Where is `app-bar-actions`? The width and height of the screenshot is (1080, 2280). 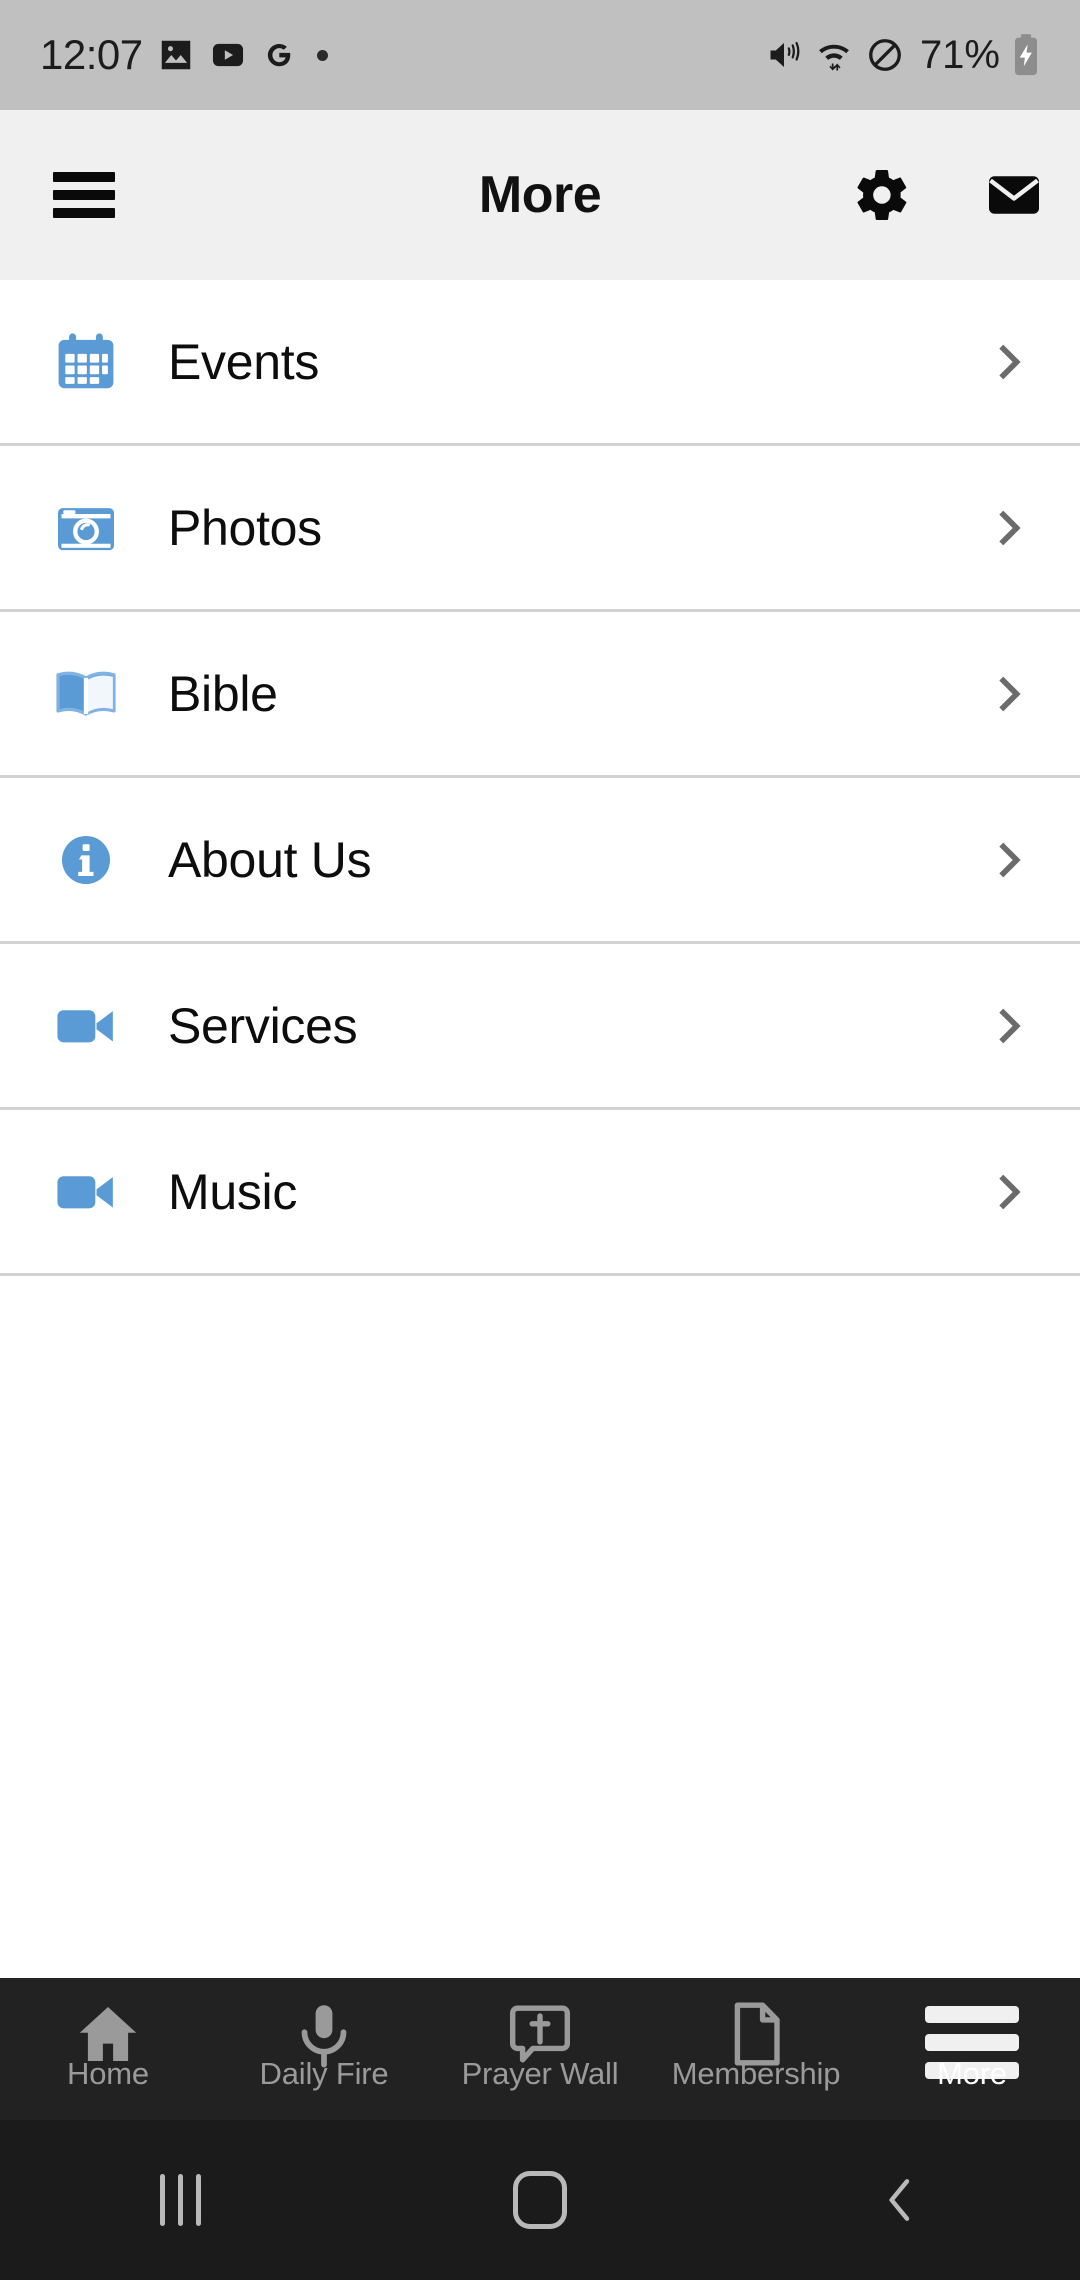
app-bar-actions is located at coordinates (948, 195).